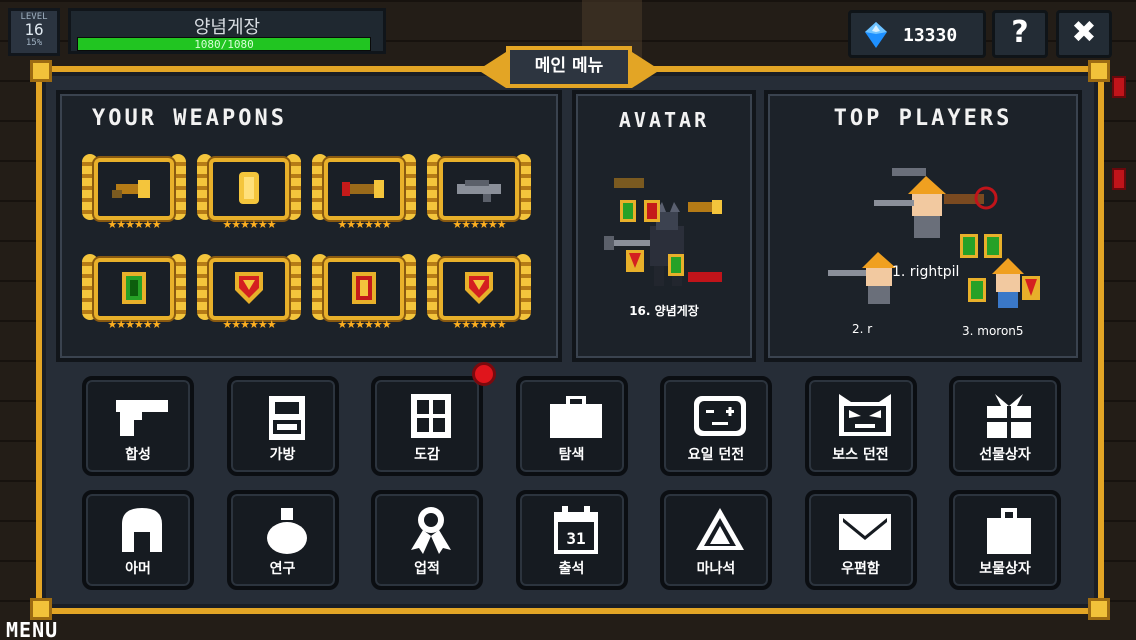  I want to click on title-wing-left, so click(492, 70).